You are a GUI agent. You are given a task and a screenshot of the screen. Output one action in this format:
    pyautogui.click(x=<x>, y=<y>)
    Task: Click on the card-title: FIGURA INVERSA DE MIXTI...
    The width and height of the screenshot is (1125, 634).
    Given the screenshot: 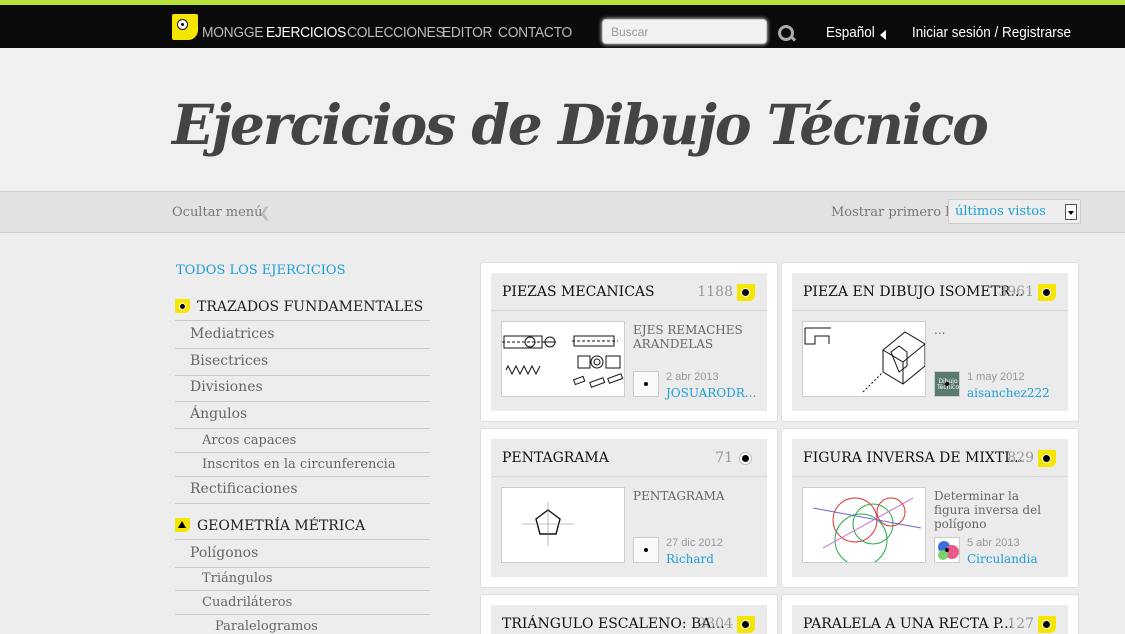 What is the action you would take?
    pyautogui.click(x=913, y=458)
    